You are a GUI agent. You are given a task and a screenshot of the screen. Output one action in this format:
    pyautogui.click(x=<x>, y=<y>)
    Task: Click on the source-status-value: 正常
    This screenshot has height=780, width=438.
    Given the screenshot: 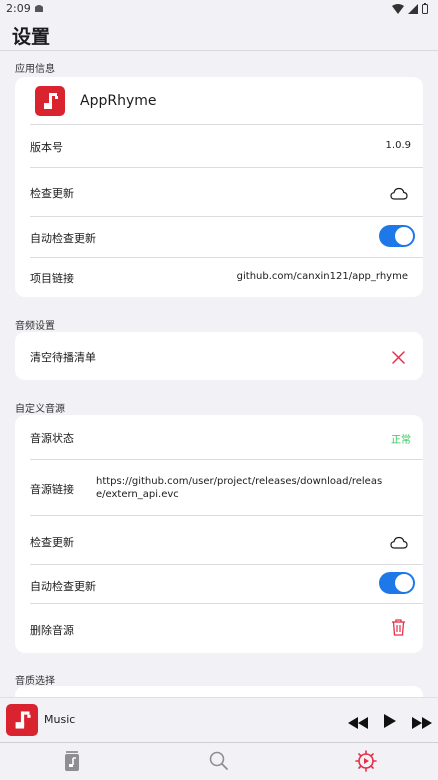 What is the action you would take?
    pyautogui.click(x=401, y=440)
    